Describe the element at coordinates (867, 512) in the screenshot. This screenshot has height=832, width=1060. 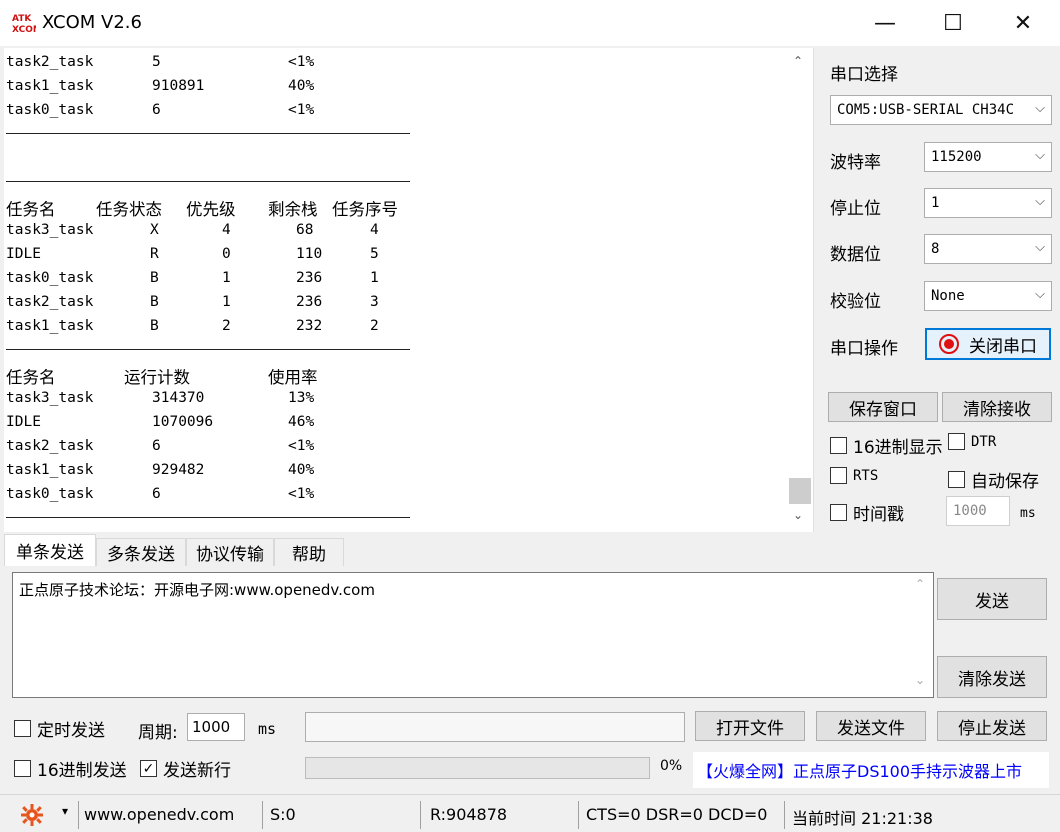
I see `timestamp-checkbox: 时间戳` at that location.